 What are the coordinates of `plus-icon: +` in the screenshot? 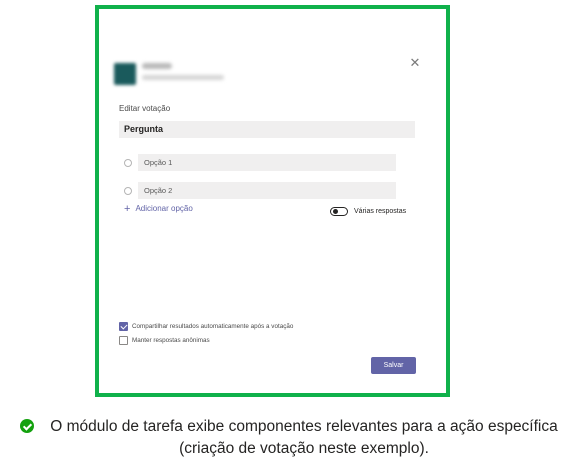 It's located at (127, 209).